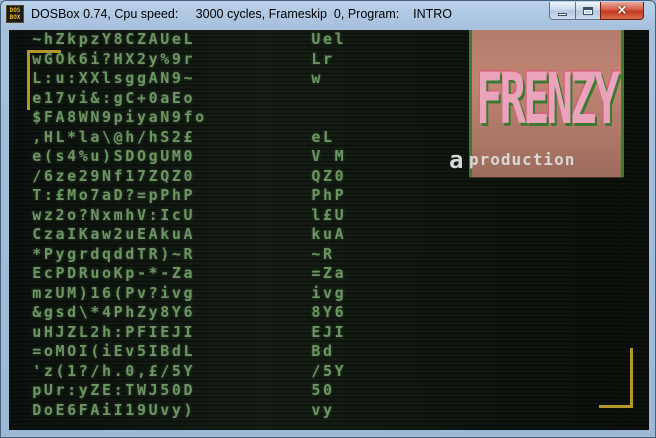 The height and width of the screenshot is (438, 656). I want to click on text-rain-line: wz2o?NxmhV:IcU l£U, so click(178, 214).